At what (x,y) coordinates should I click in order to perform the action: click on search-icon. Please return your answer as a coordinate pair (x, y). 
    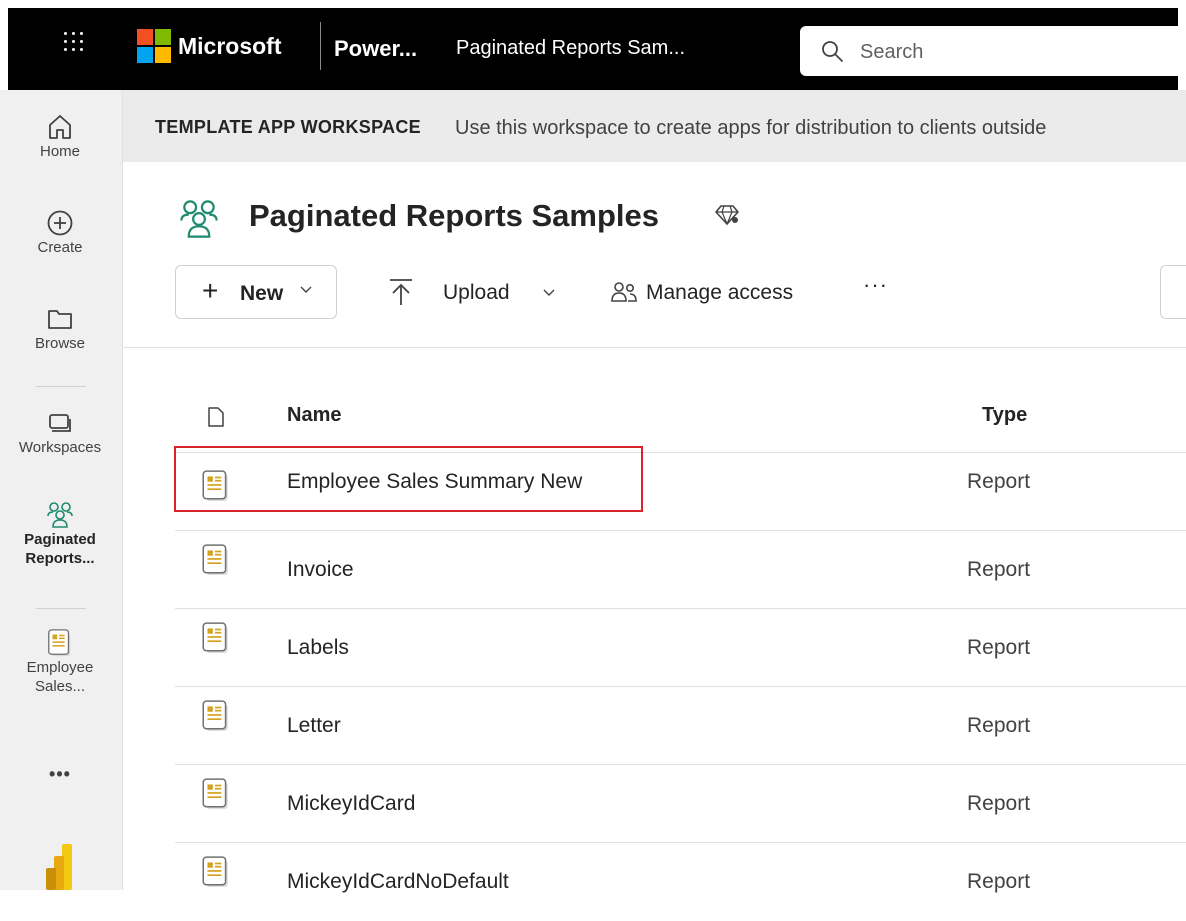
    Looking at the image, I should click on (832, 51).